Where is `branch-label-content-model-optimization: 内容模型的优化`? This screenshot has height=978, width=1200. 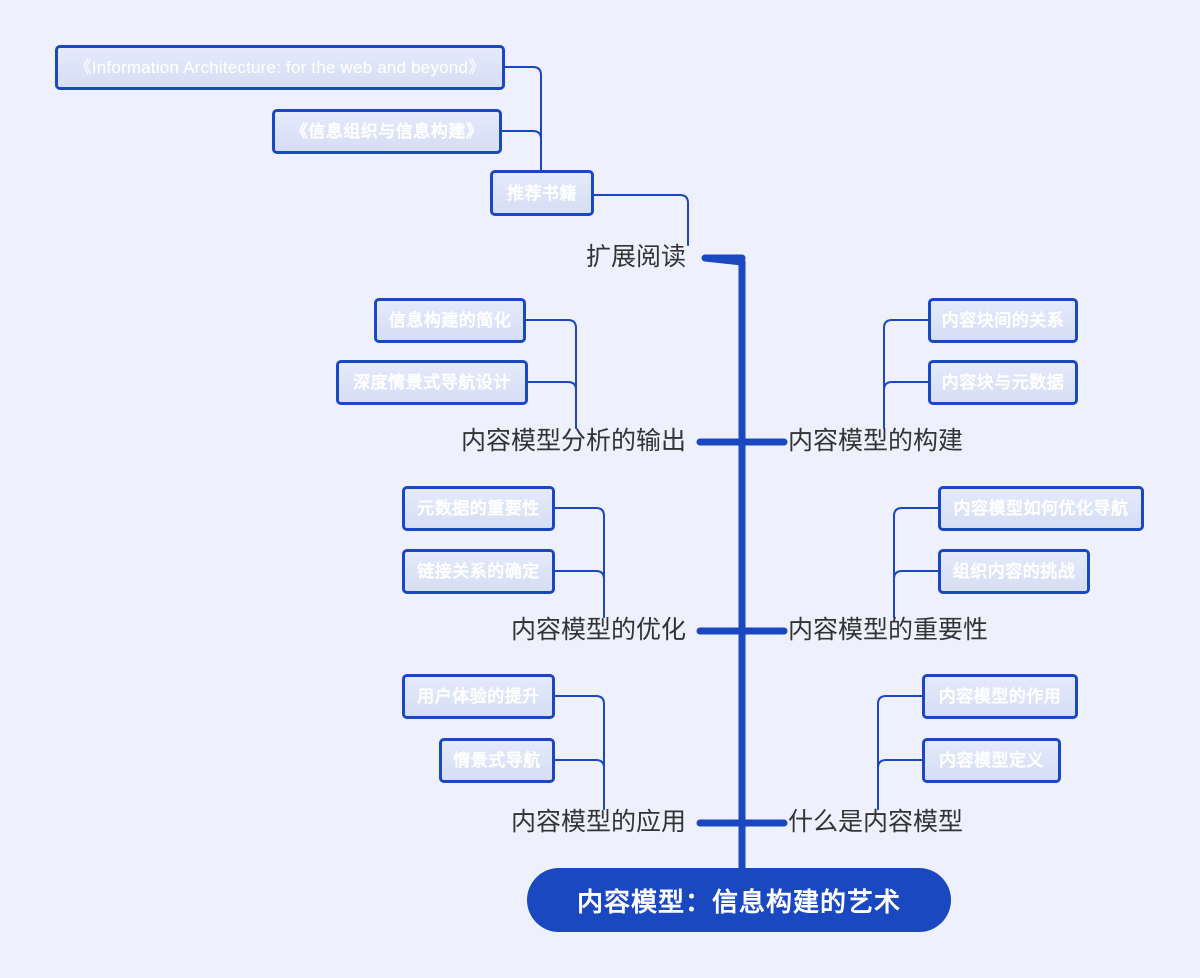
branch-label-content-model-optimization: 内容模型的优化 is located at coordinates (536, 630).